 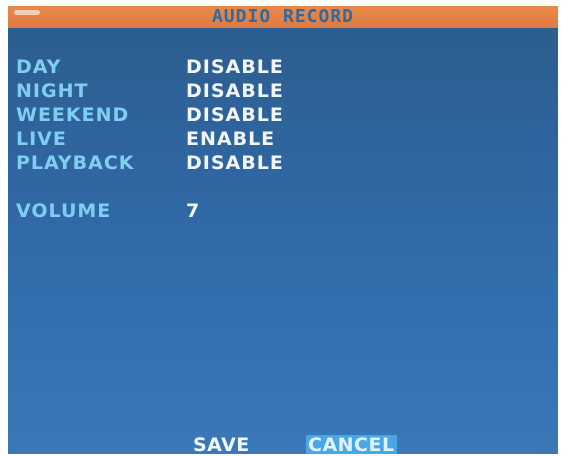 What do you see at coordinates (235, 91) in the screenshot?
I see `night-value: DISABLE` at bounding box center [235, 91].